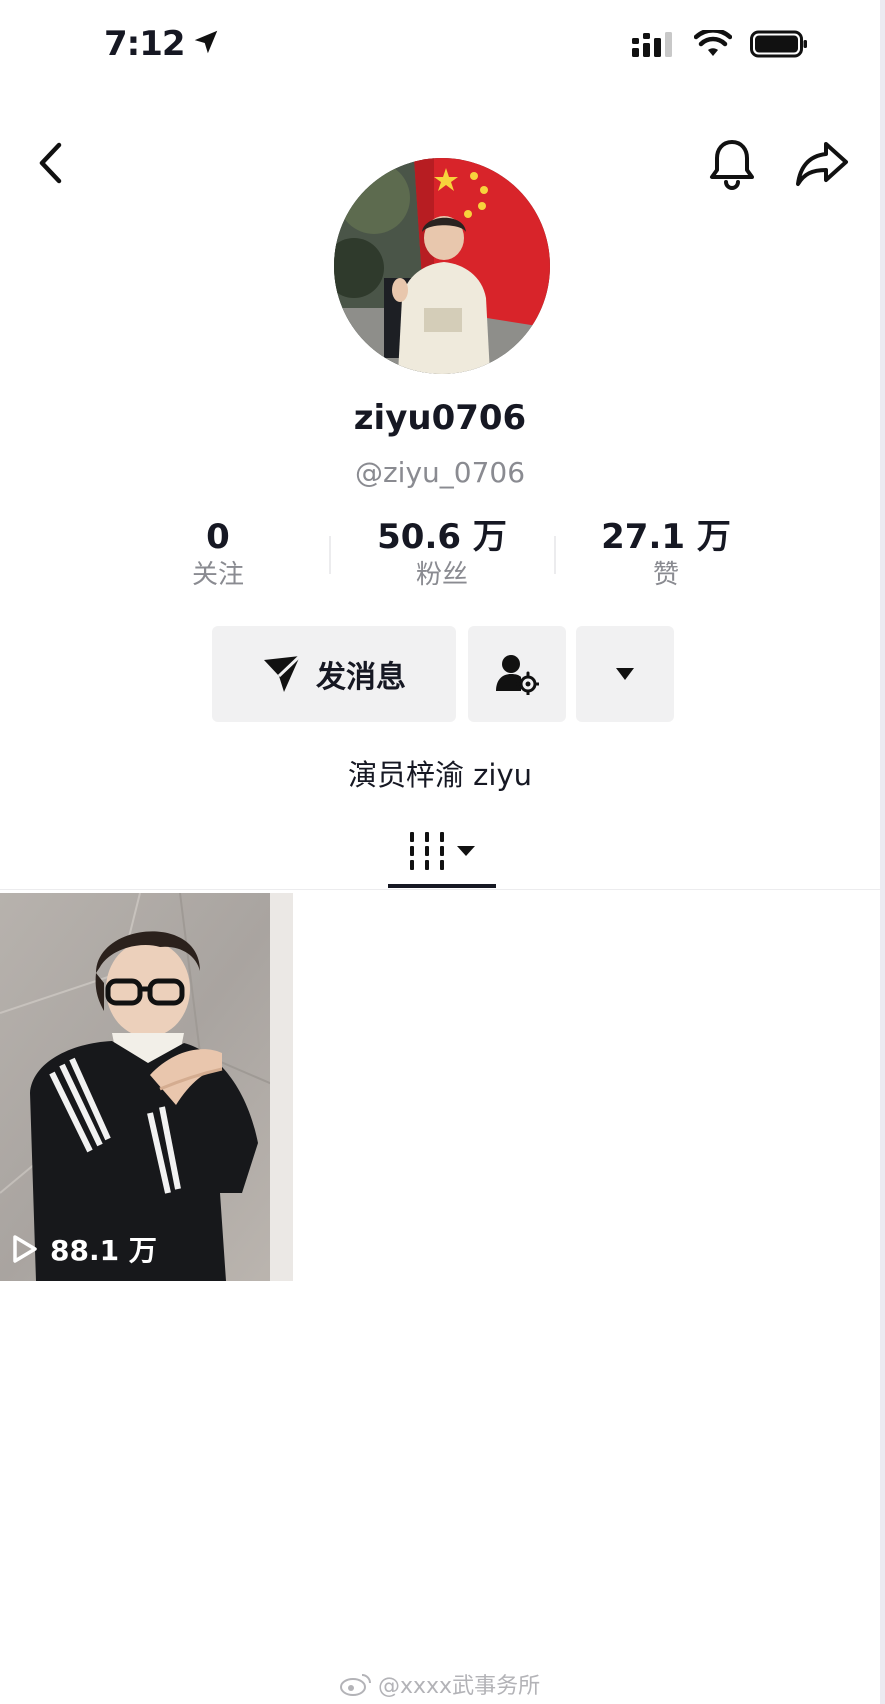 The image size is (885, 1704). Describe the element at coordinates (666, 537) in the screenshot. I see `stat-likes-value: 27.1 万` at that location.